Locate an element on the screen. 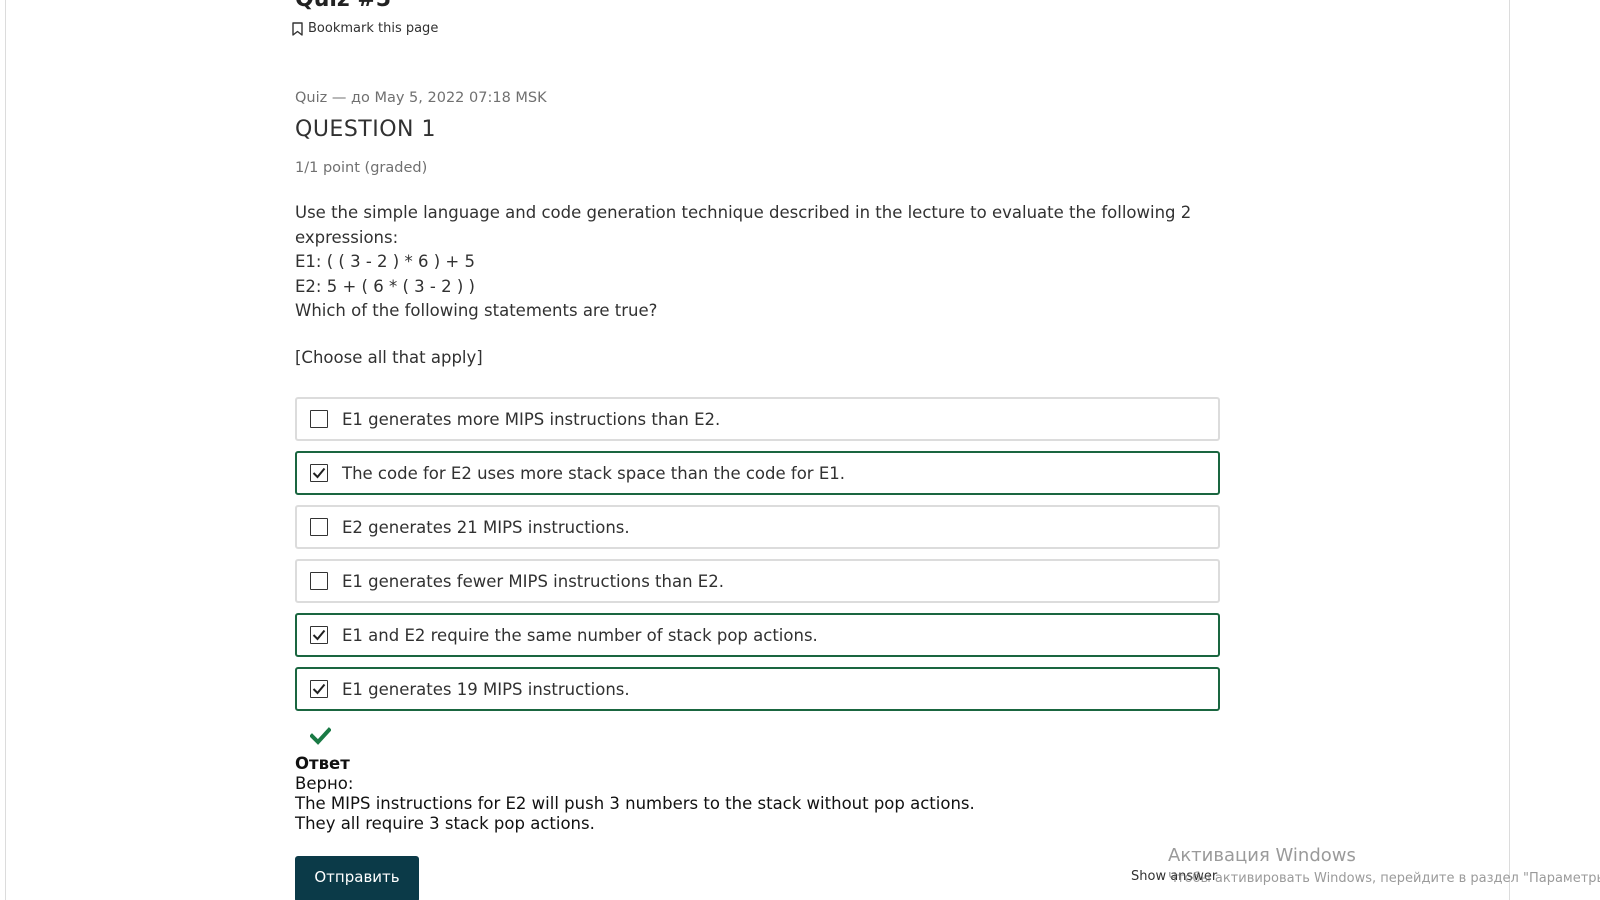  answer-heading: Ответ is located at coordinates (322, 763).